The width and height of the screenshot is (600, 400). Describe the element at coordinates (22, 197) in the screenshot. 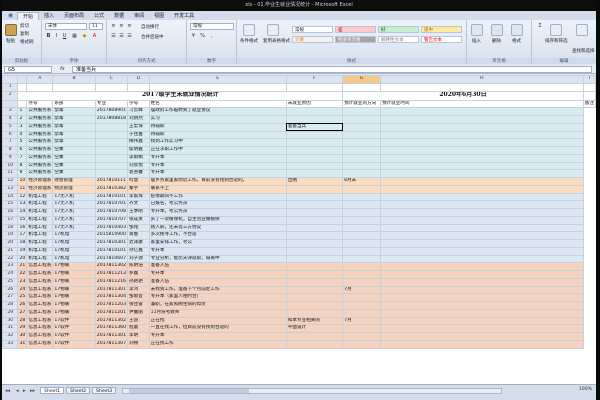

I see `cell: 12` at that location.